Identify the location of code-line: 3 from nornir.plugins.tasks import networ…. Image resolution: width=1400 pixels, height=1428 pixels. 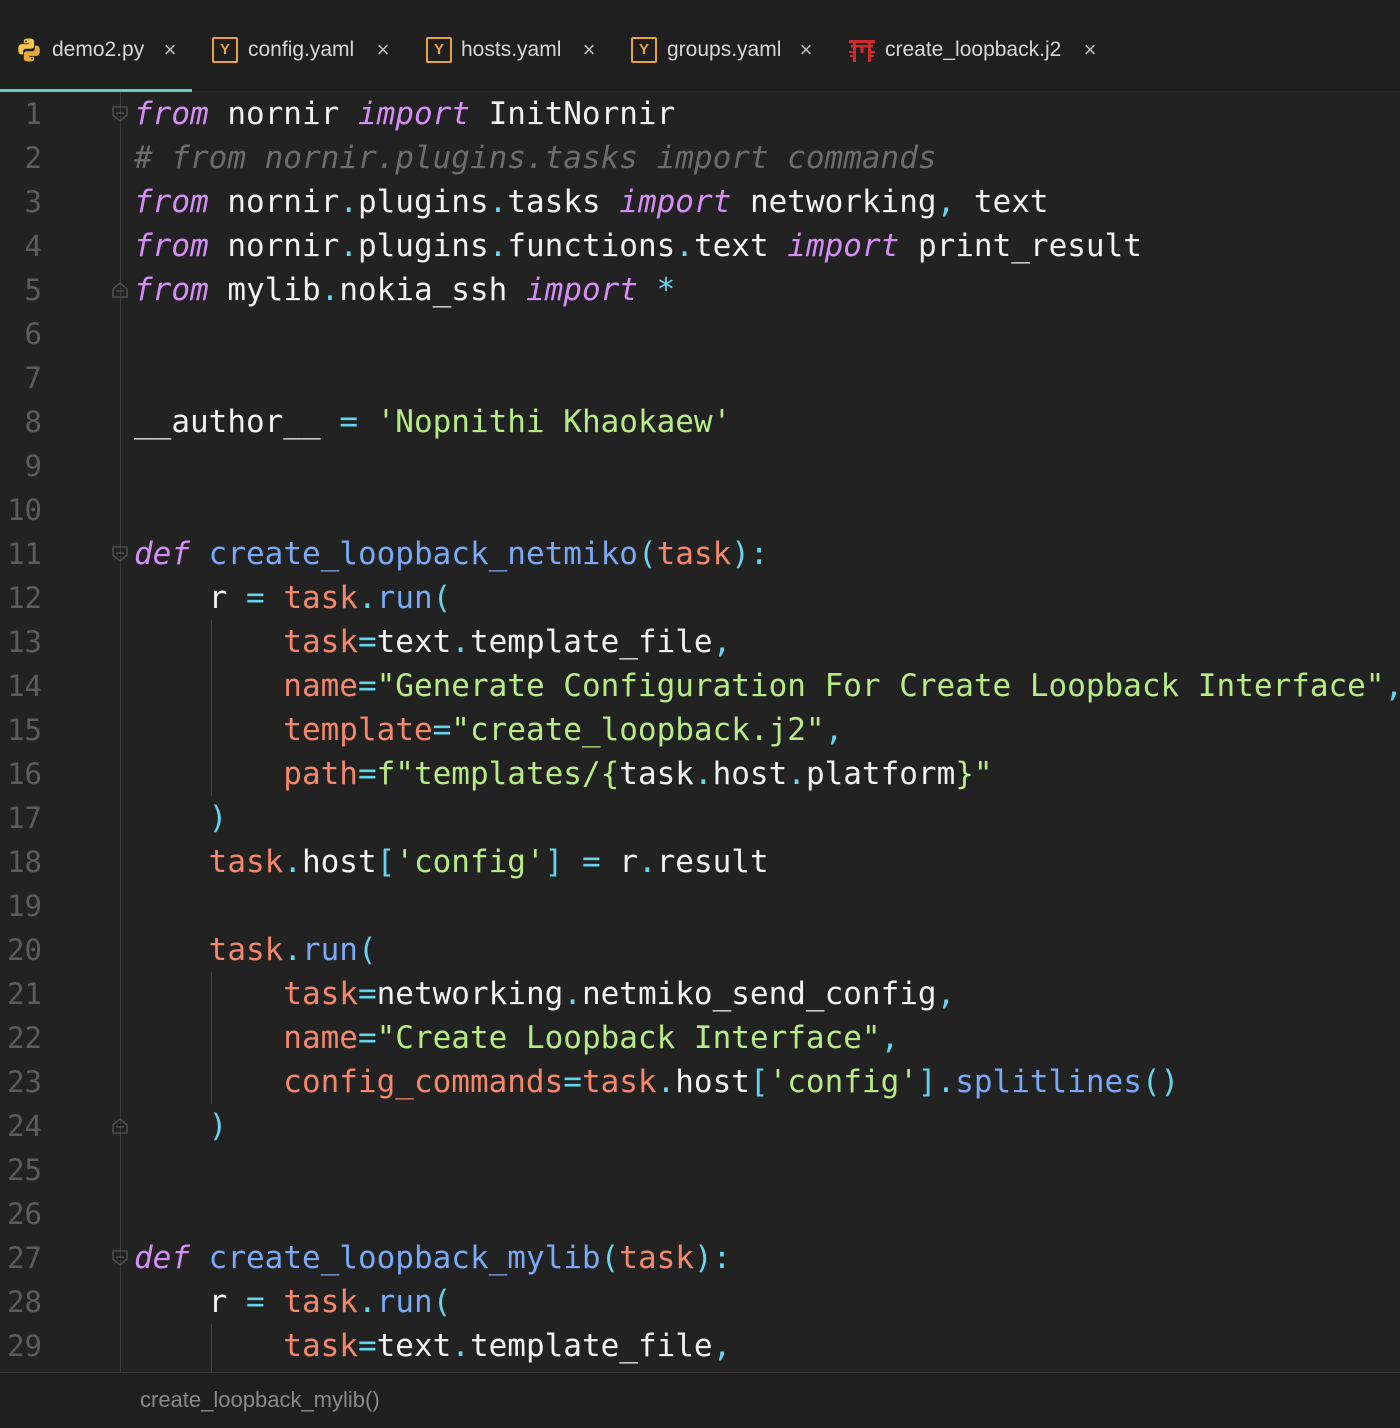
(700, 202).